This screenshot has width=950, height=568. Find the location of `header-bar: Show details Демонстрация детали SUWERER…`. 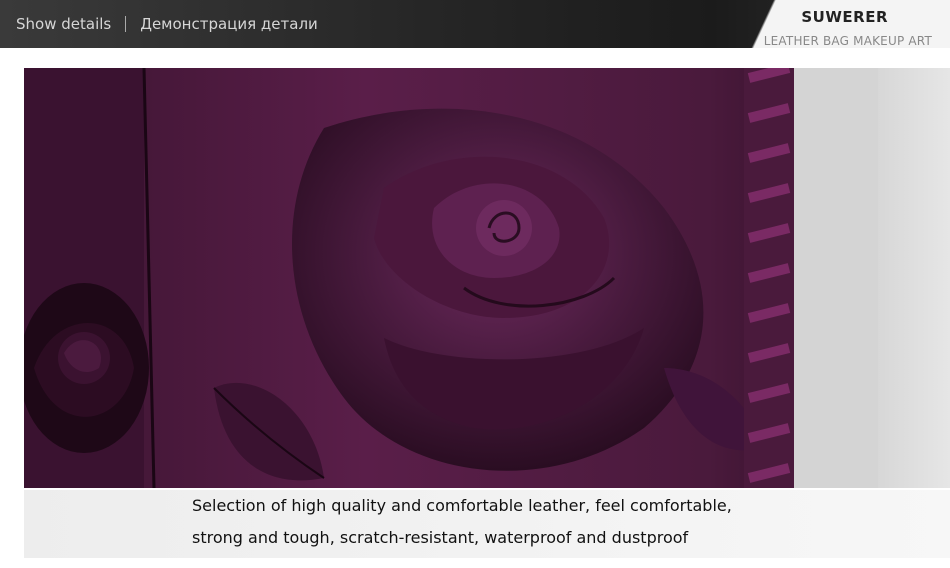

header-bar: Show details Демонстрация детали SUWERER… is located at coordinates (475, 24).